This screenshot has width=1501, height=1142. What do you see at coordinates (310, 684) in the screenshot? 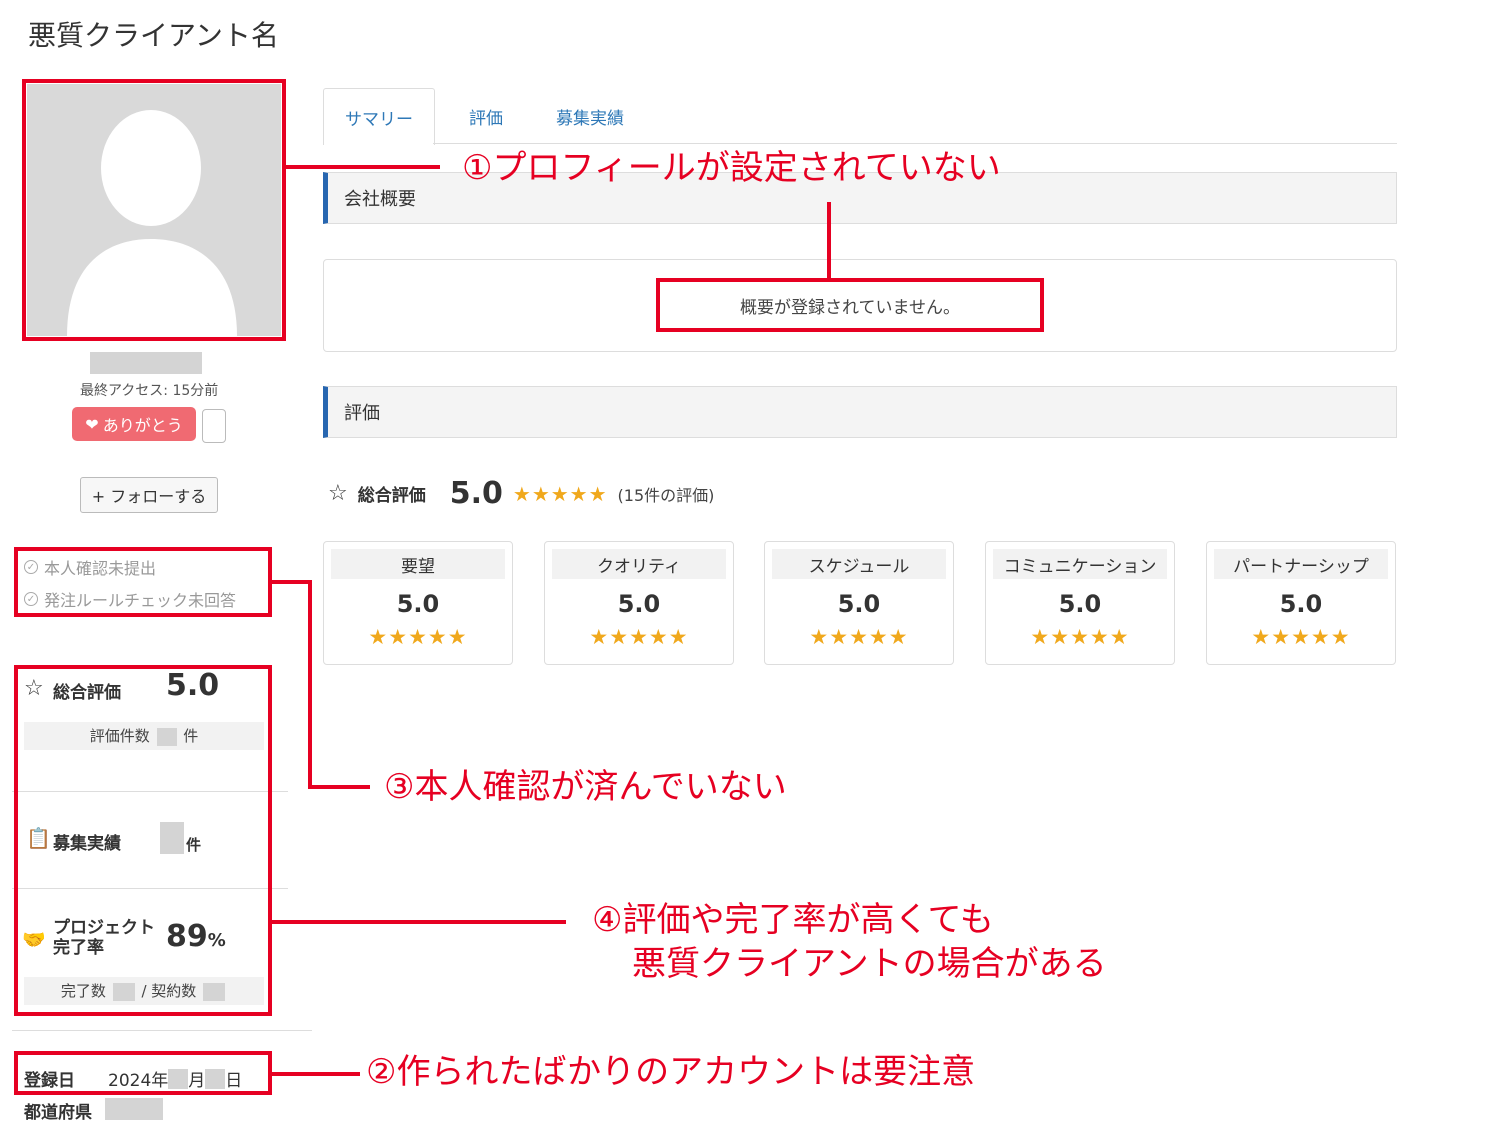
I see `annotation-line-3b` at bounding box center [310, 684].